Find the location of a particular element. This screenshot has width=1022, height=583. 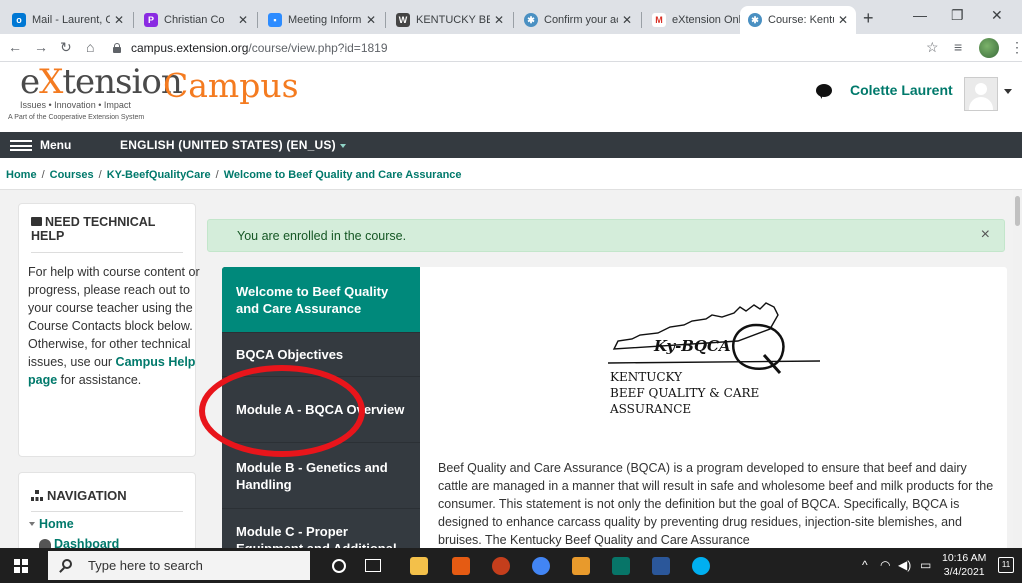

browser-tab-active: ✱ Course: Kentuck ✕ is located at coordinates (798, 20).